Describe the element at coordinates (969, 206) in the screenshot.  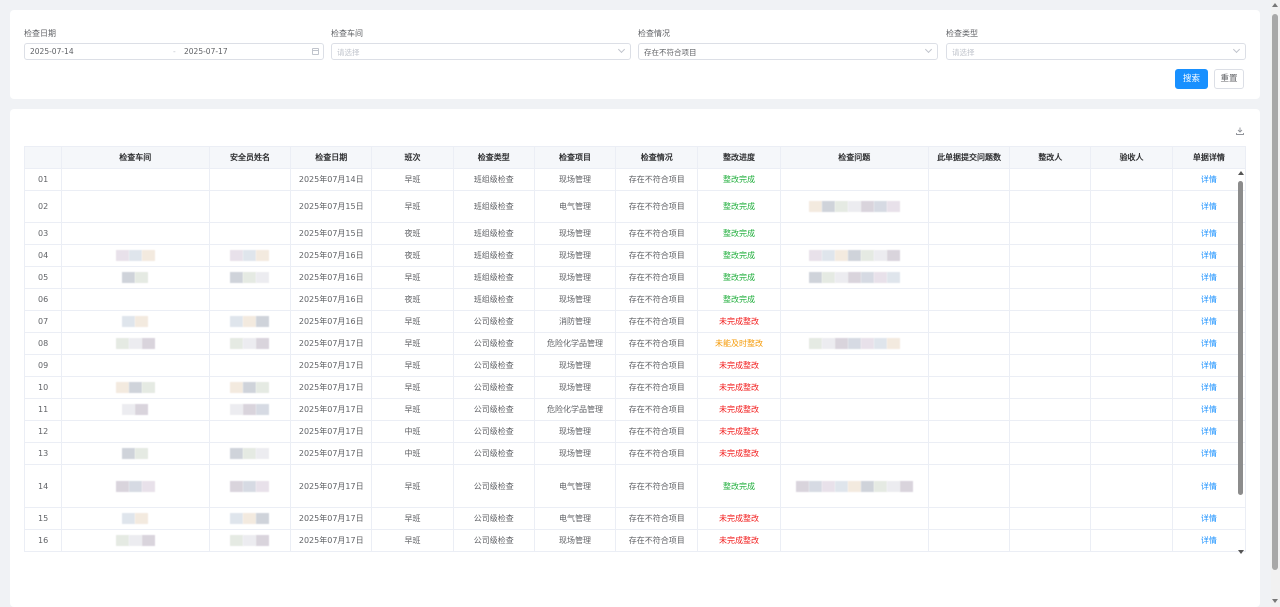
I see `issue-count-cell` at that location.